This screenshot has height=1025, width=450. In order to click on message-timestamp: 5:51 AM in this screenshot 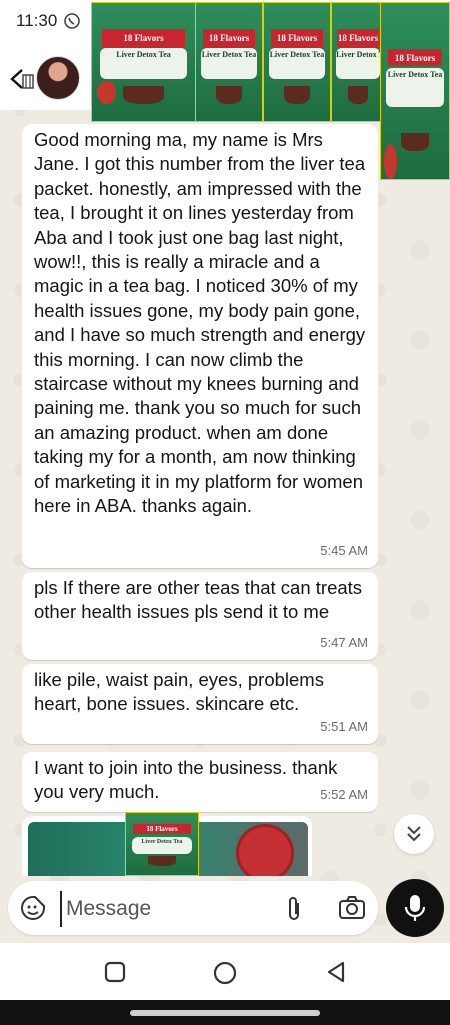, I will do `click(344, 726)`.